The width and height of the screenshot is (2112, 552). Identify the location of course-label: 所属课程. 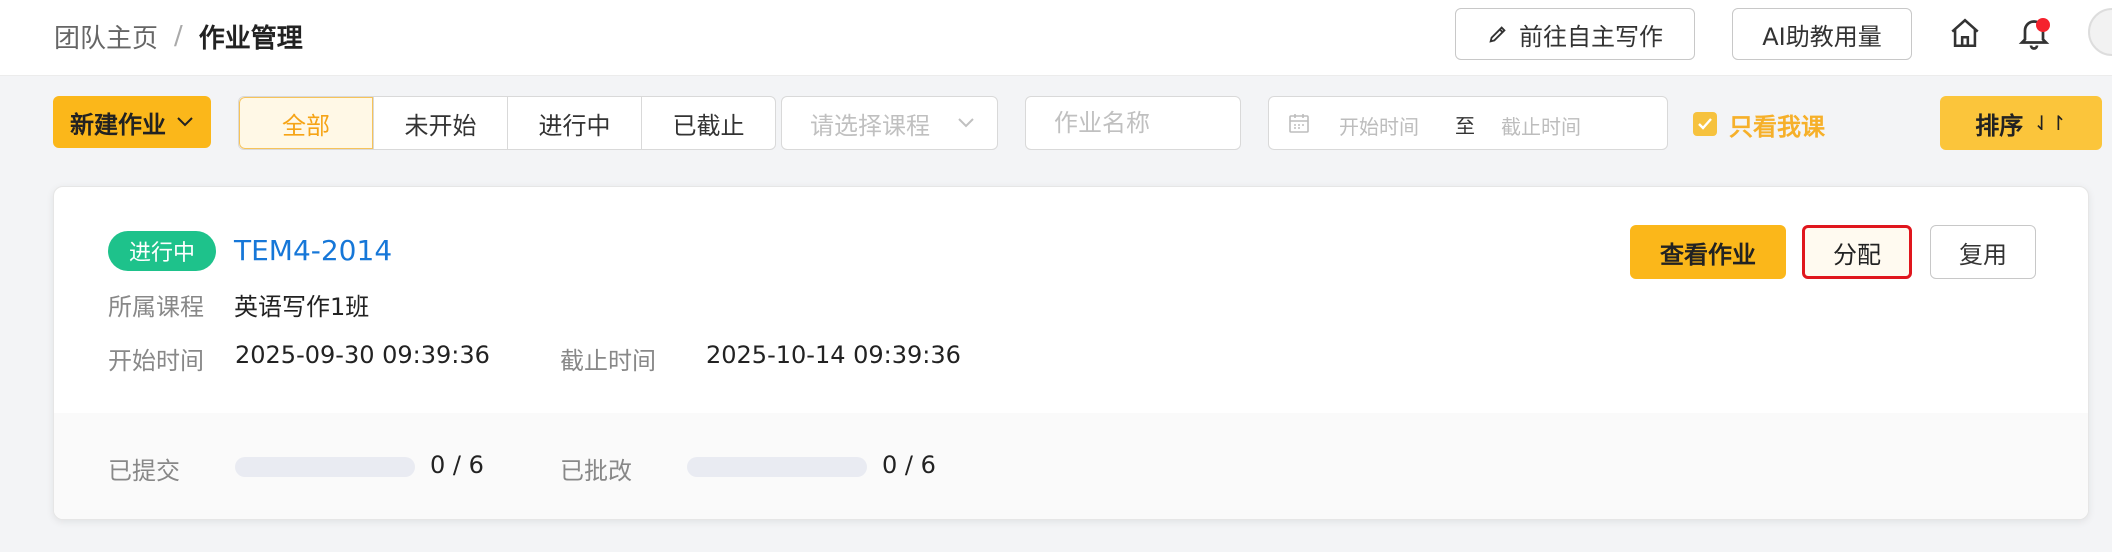
(156, 307).